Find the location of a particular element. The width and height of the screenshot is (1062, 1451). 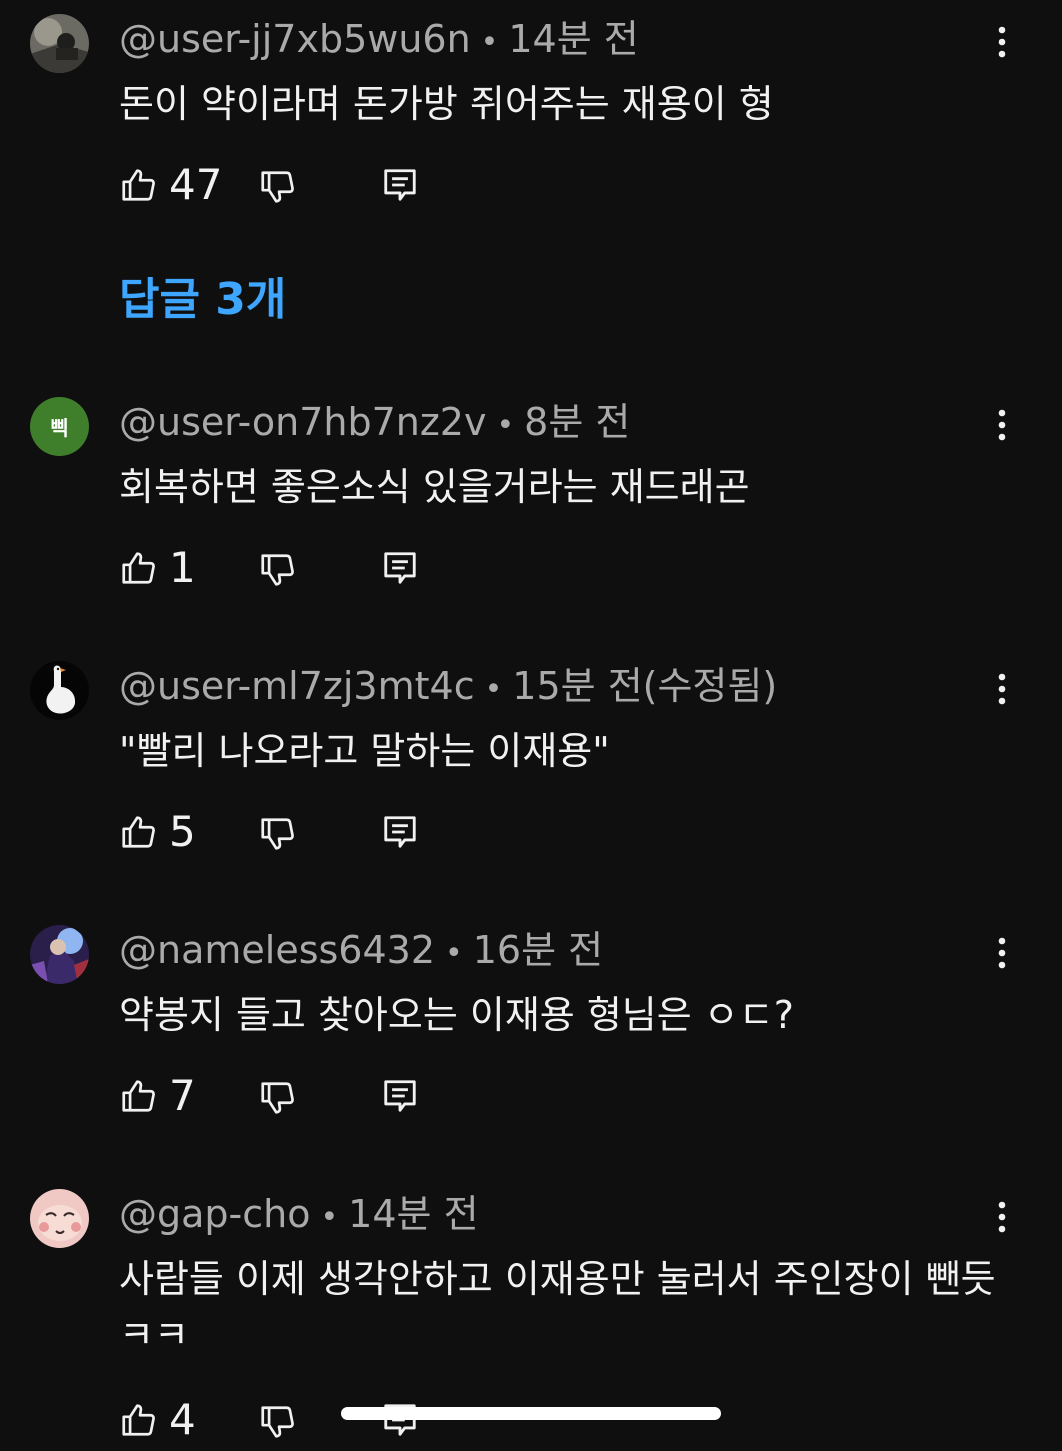

comment-meta: @user-jj7xb5wu6n • 14분 전 is located at coordinates (379, 41).